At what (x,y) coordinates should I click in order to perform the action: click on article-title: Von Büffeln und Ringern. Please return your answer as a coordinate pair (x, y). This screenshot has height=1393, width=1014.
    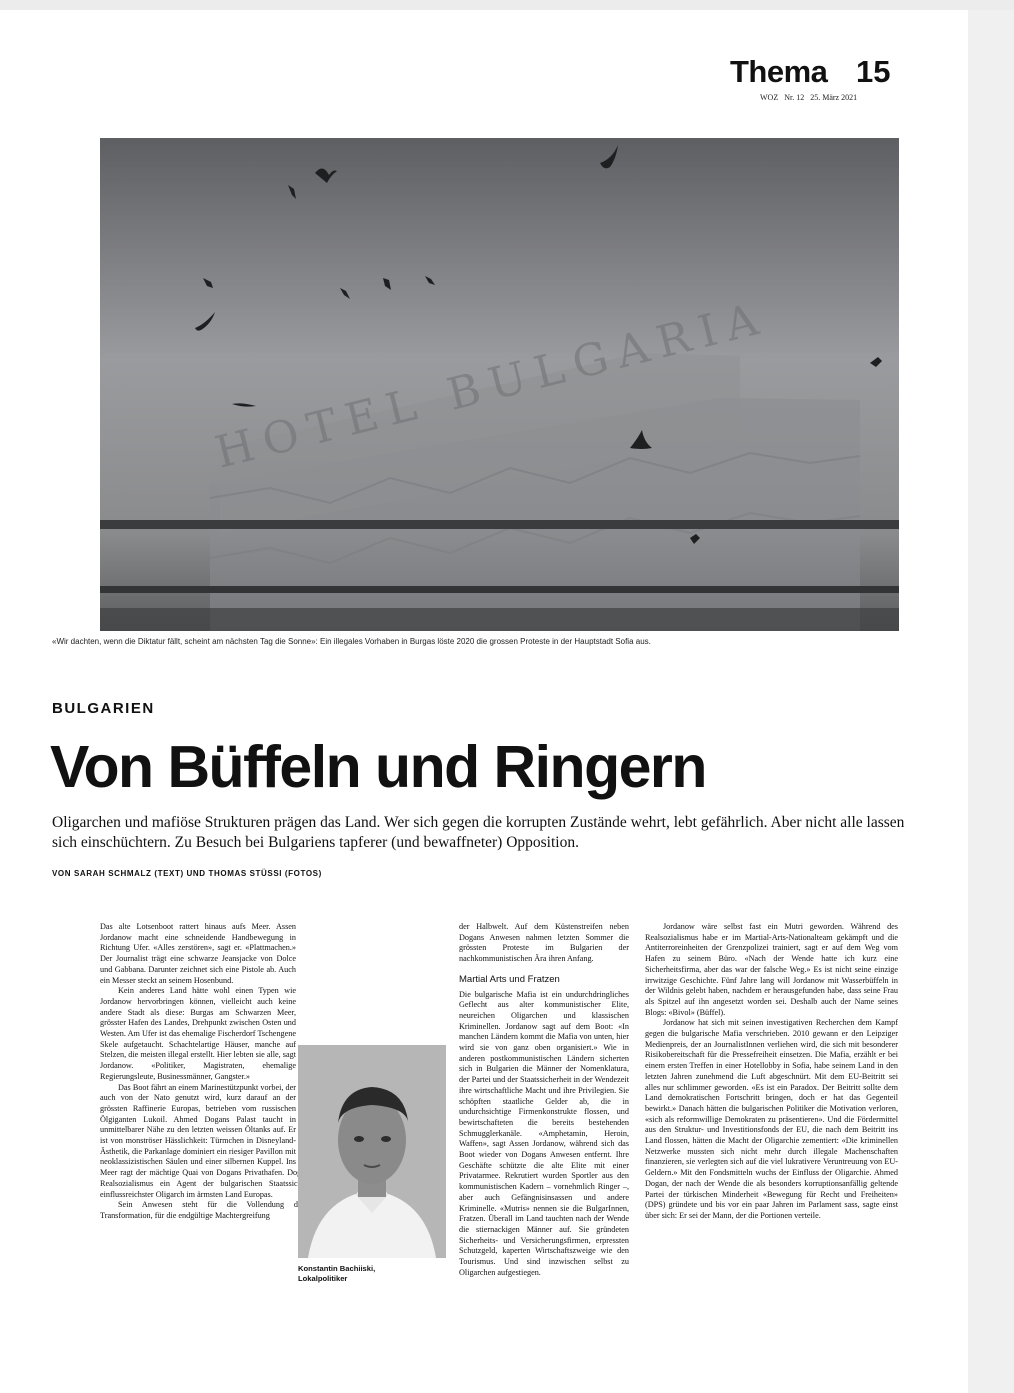
    Looking at the image, I should click on (378, 767).